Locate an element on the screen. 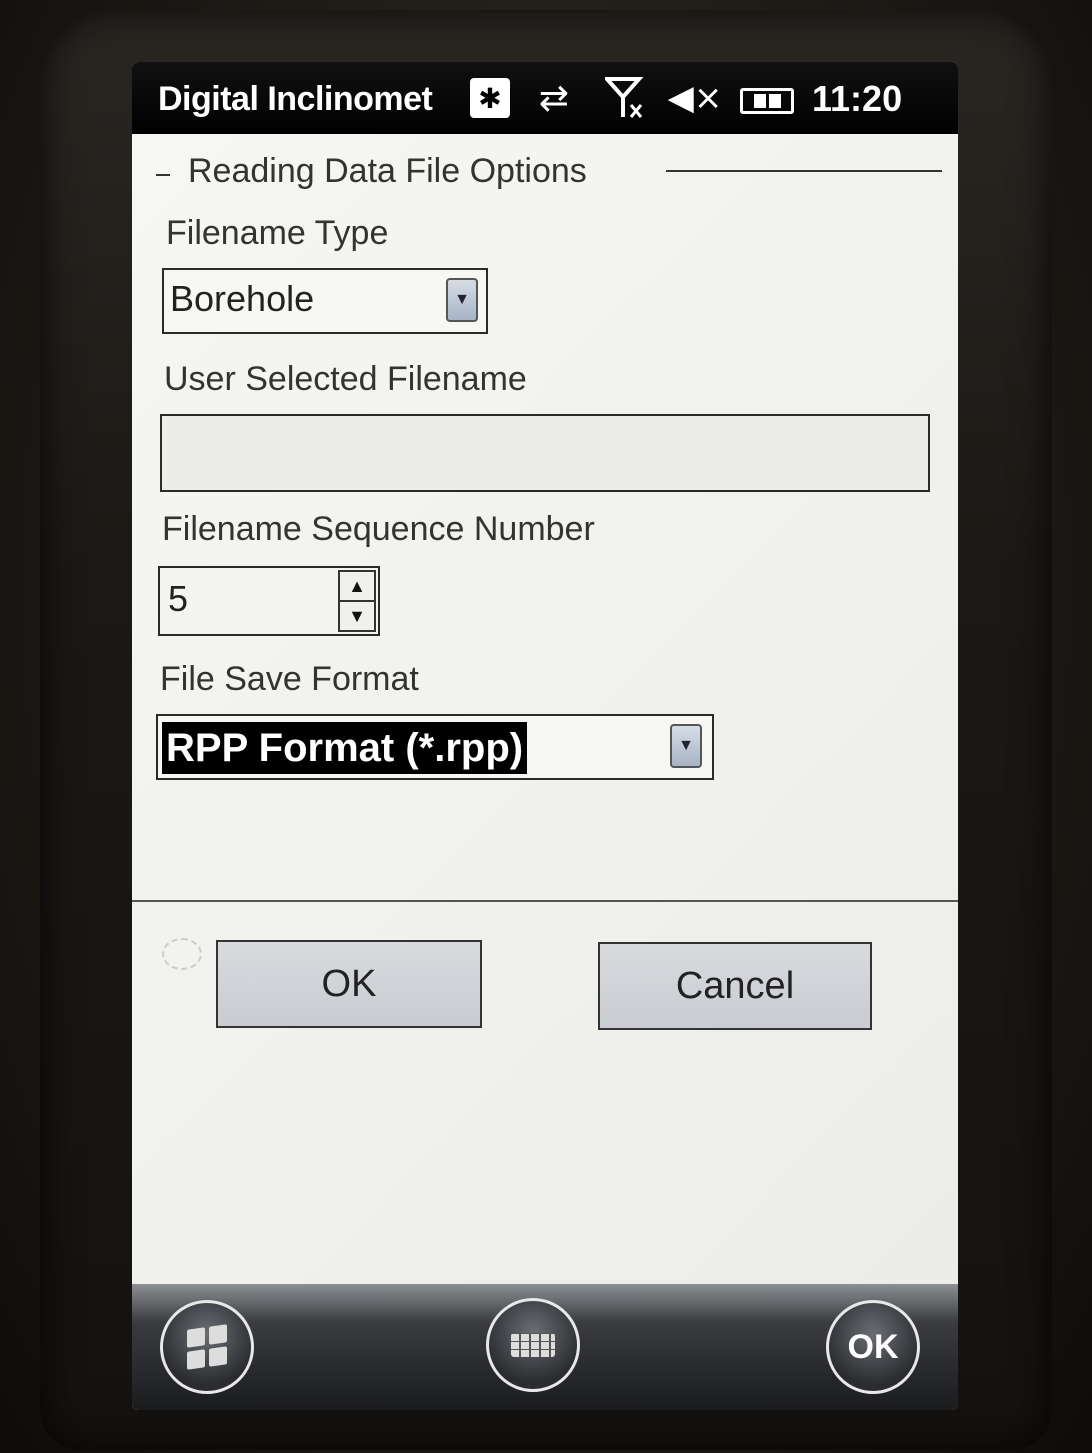 The width and height of the screenshot is (1092, 1453). save-format-selected-value: RPP Format (*.rpp) is located at coordinates (345, 748).